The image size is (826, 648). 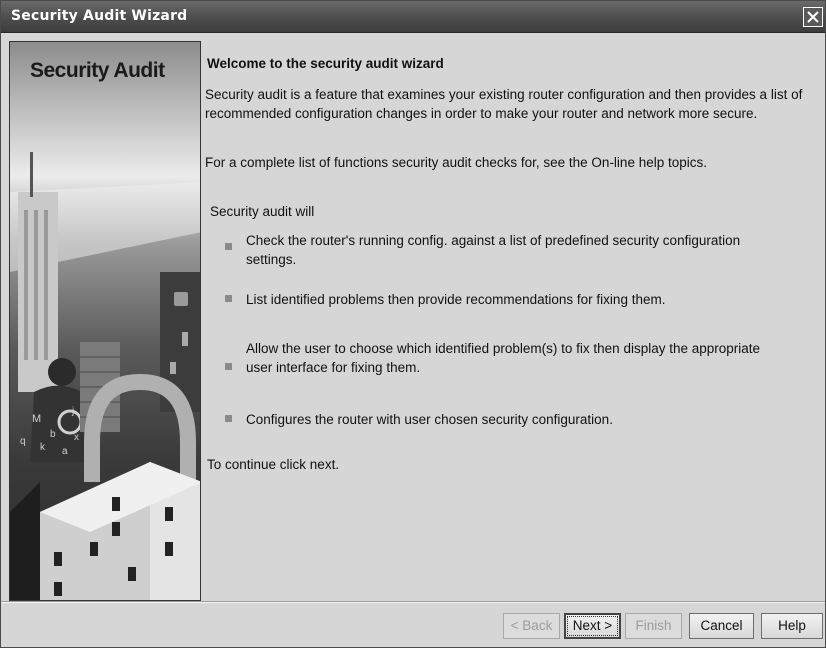 What do you see at coordinates (531, 626) in the screenshot?
I see `back-button: < Back` at bounding box center [531, 626].